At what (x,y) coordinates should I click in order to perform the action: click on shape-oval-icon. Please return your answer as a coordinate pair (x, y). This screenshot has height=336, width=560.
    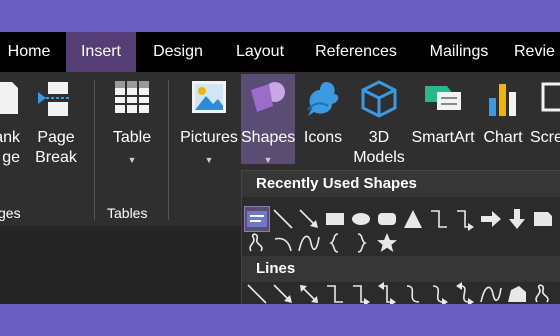
    Looking at the image, I should click on (361, 219).